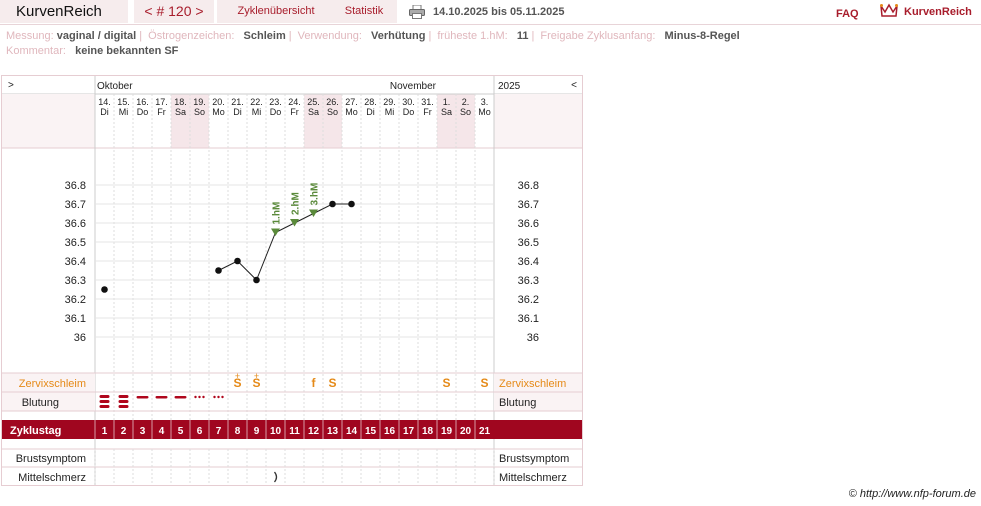 The image size is (981, 506). Describe the element at coordinates (218, 102) in the screenshot. I see `date-label: 20.` at that location.